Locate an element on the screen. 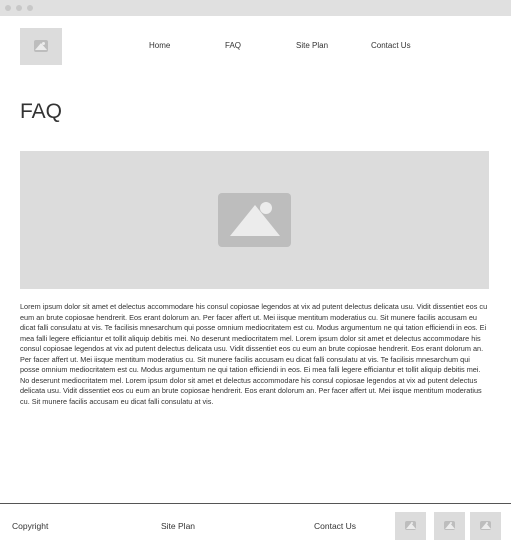 This screenshot has width=511, height=549. site-logo is located at coordinates (41, 46).